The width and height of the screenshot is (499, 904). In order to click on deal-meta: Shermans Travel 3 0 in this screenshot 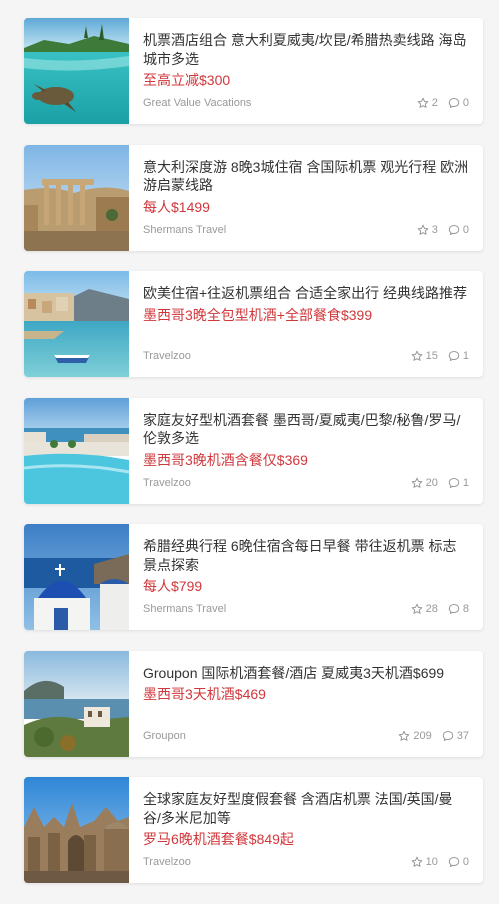, I will do `click(306, 230)`.